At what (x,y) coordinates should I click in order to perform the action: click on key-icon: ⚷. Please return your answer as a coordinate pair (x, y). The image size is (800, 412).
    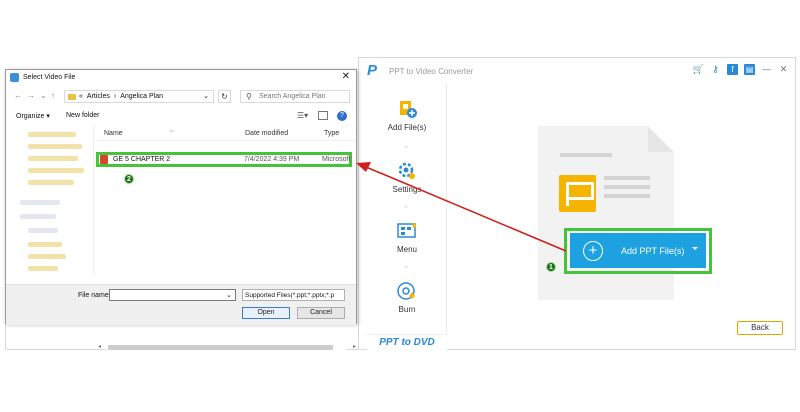
    Looking at the image, I should click on (715, 69).